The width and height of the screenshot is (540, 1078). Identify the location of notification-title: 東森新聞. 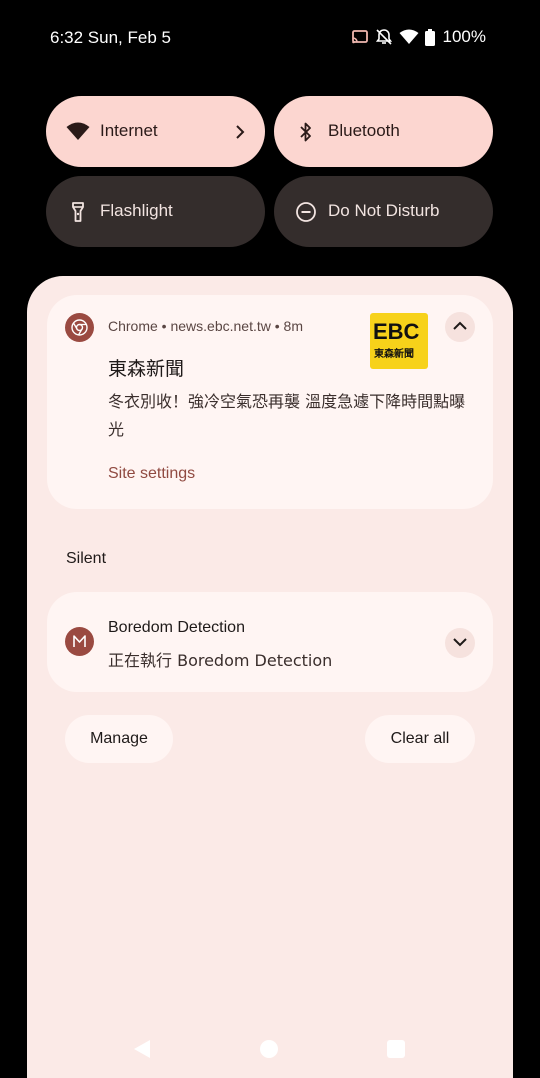
(146, 369).